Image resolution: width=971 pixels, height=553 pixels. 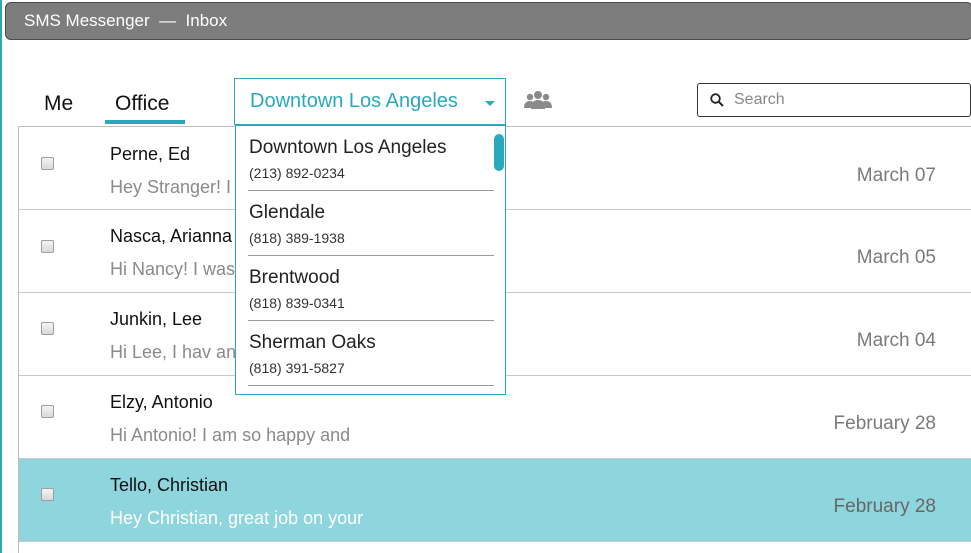 I want to click on location-select: Downtown Los Angeles, so click(x=370, y=101).